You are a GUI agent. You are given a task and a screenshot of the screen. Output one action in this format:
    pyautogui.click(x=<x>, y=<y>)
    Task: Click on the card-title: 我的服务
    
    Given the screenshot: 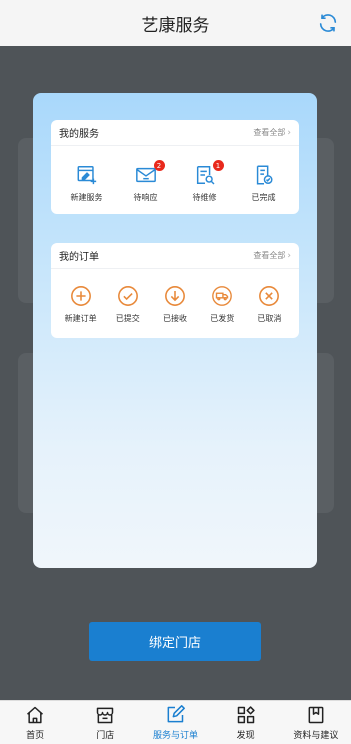 What is the action you would take?
    pyautogui.click(x=79, y=134)
    